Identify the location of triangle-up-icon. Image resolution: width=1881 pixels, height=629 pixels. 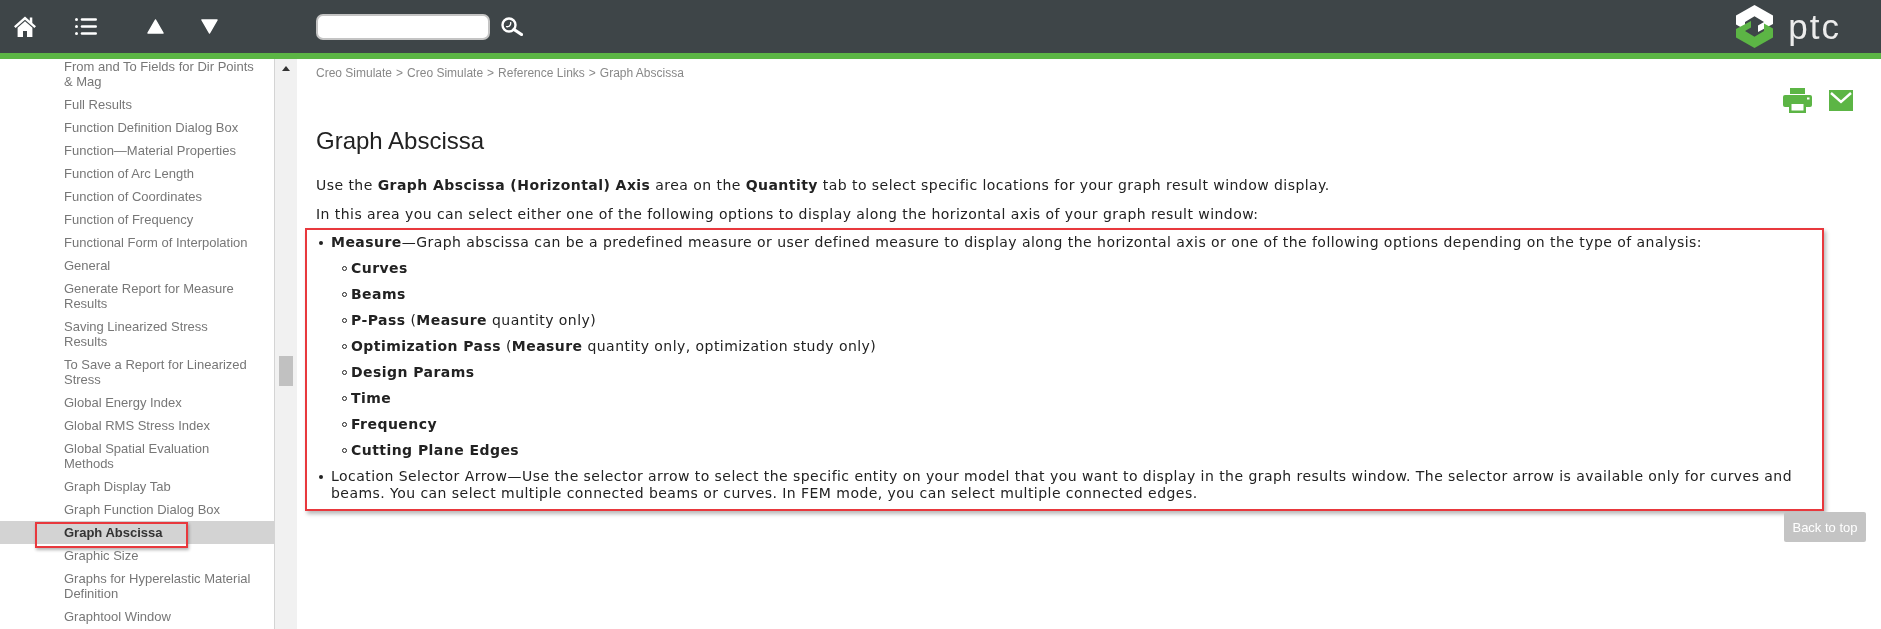
(155, 26).